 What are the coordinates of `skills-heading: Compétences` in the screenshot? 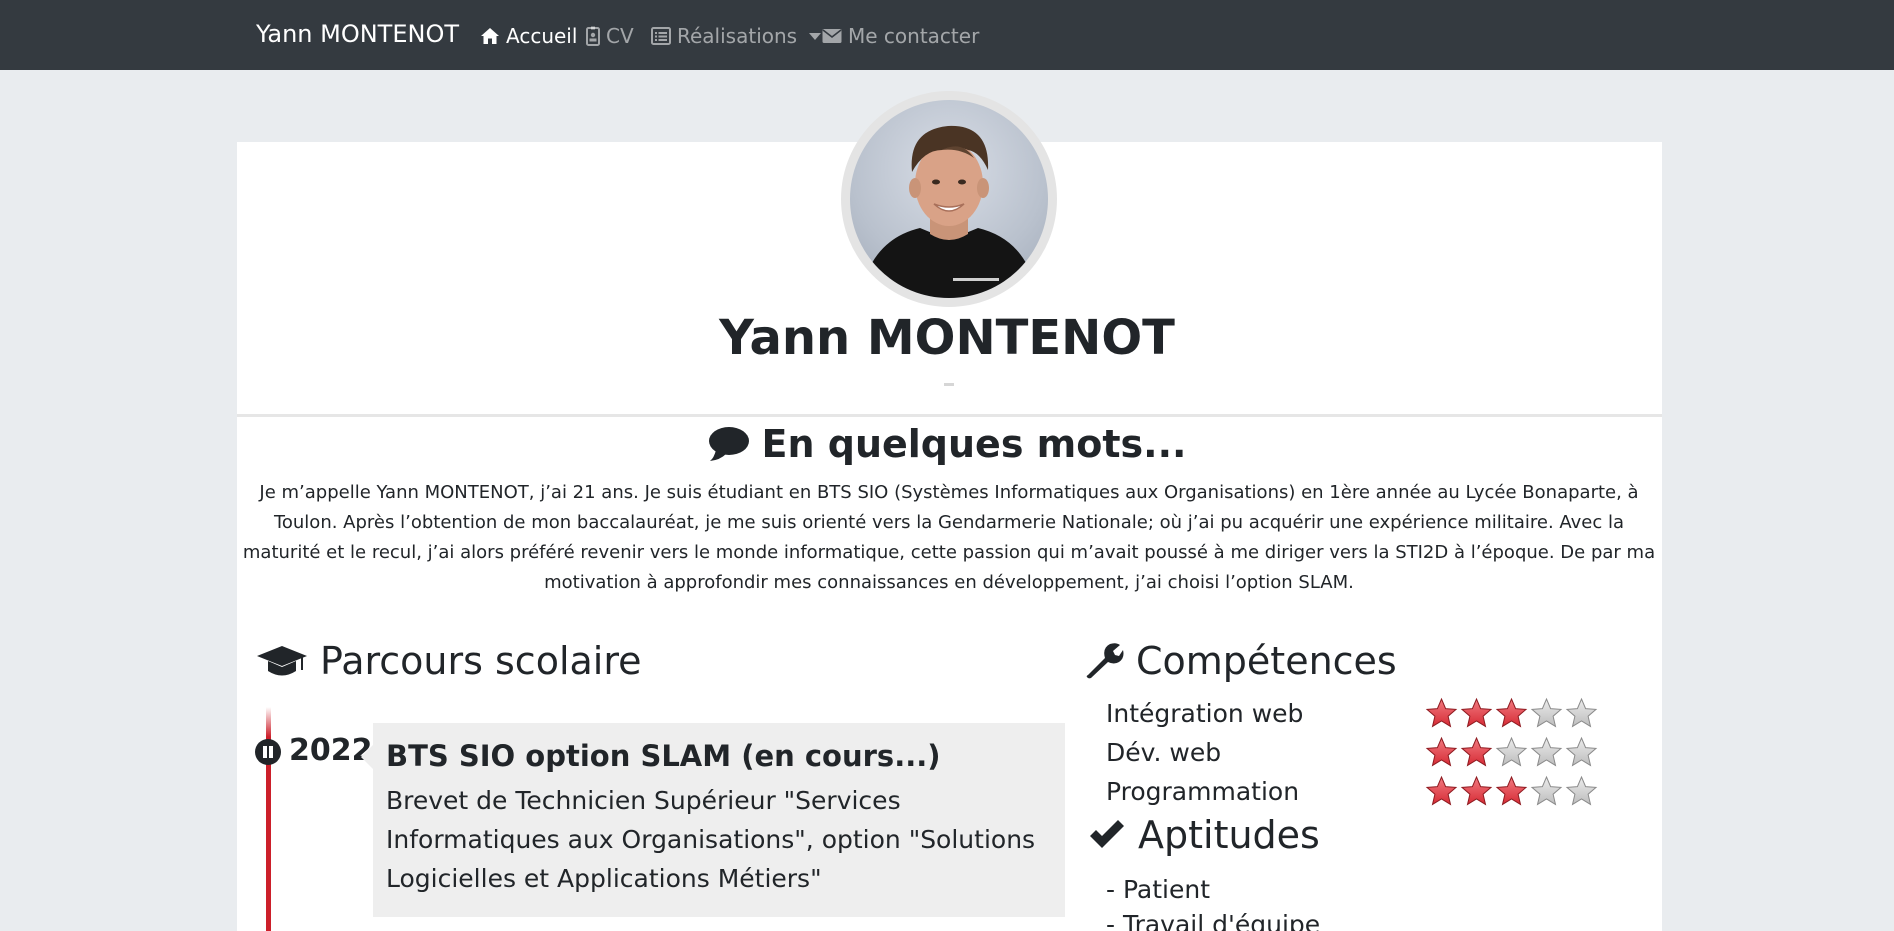 It's located at (1241, 661).